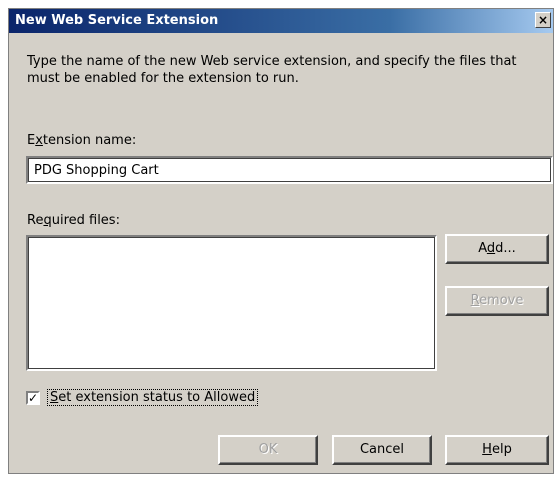 This screenshot has height=478, width=556. Describe the element at coordinates (281, 21) in the screenshot. I see `title-bar: New Web Service Extension ×` at that location.